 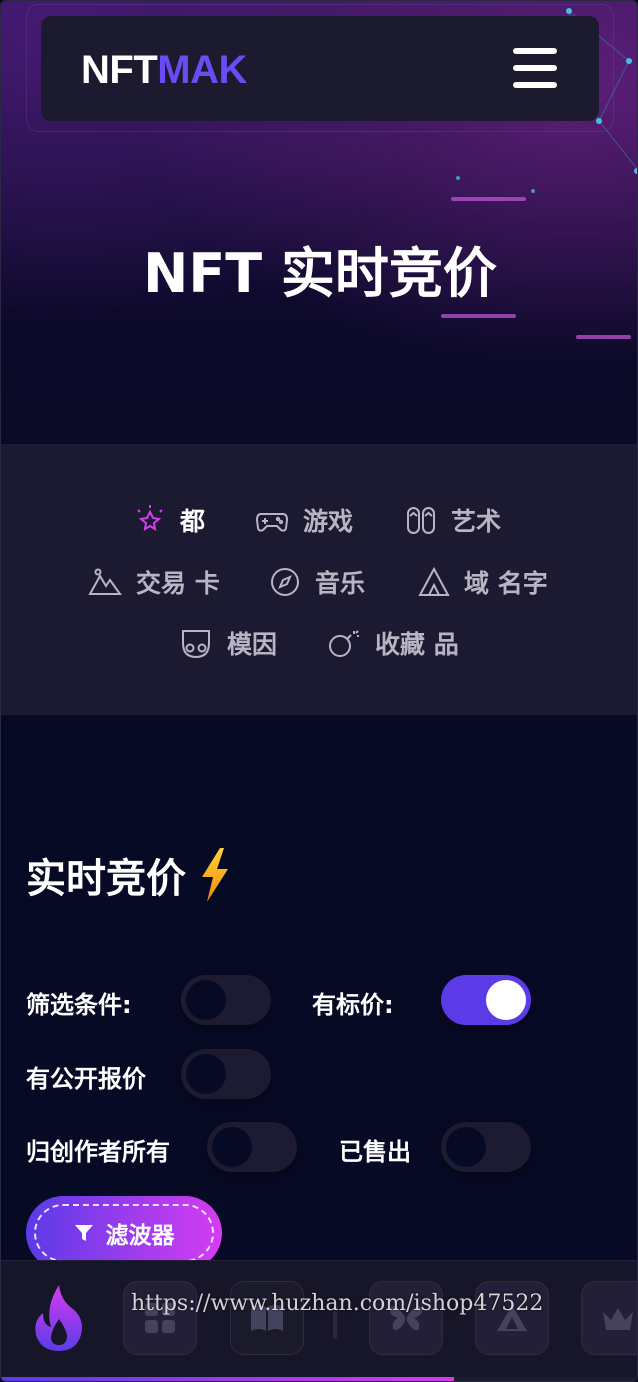 I want to click on category-memes: 模因, so click(x=228, y=643).